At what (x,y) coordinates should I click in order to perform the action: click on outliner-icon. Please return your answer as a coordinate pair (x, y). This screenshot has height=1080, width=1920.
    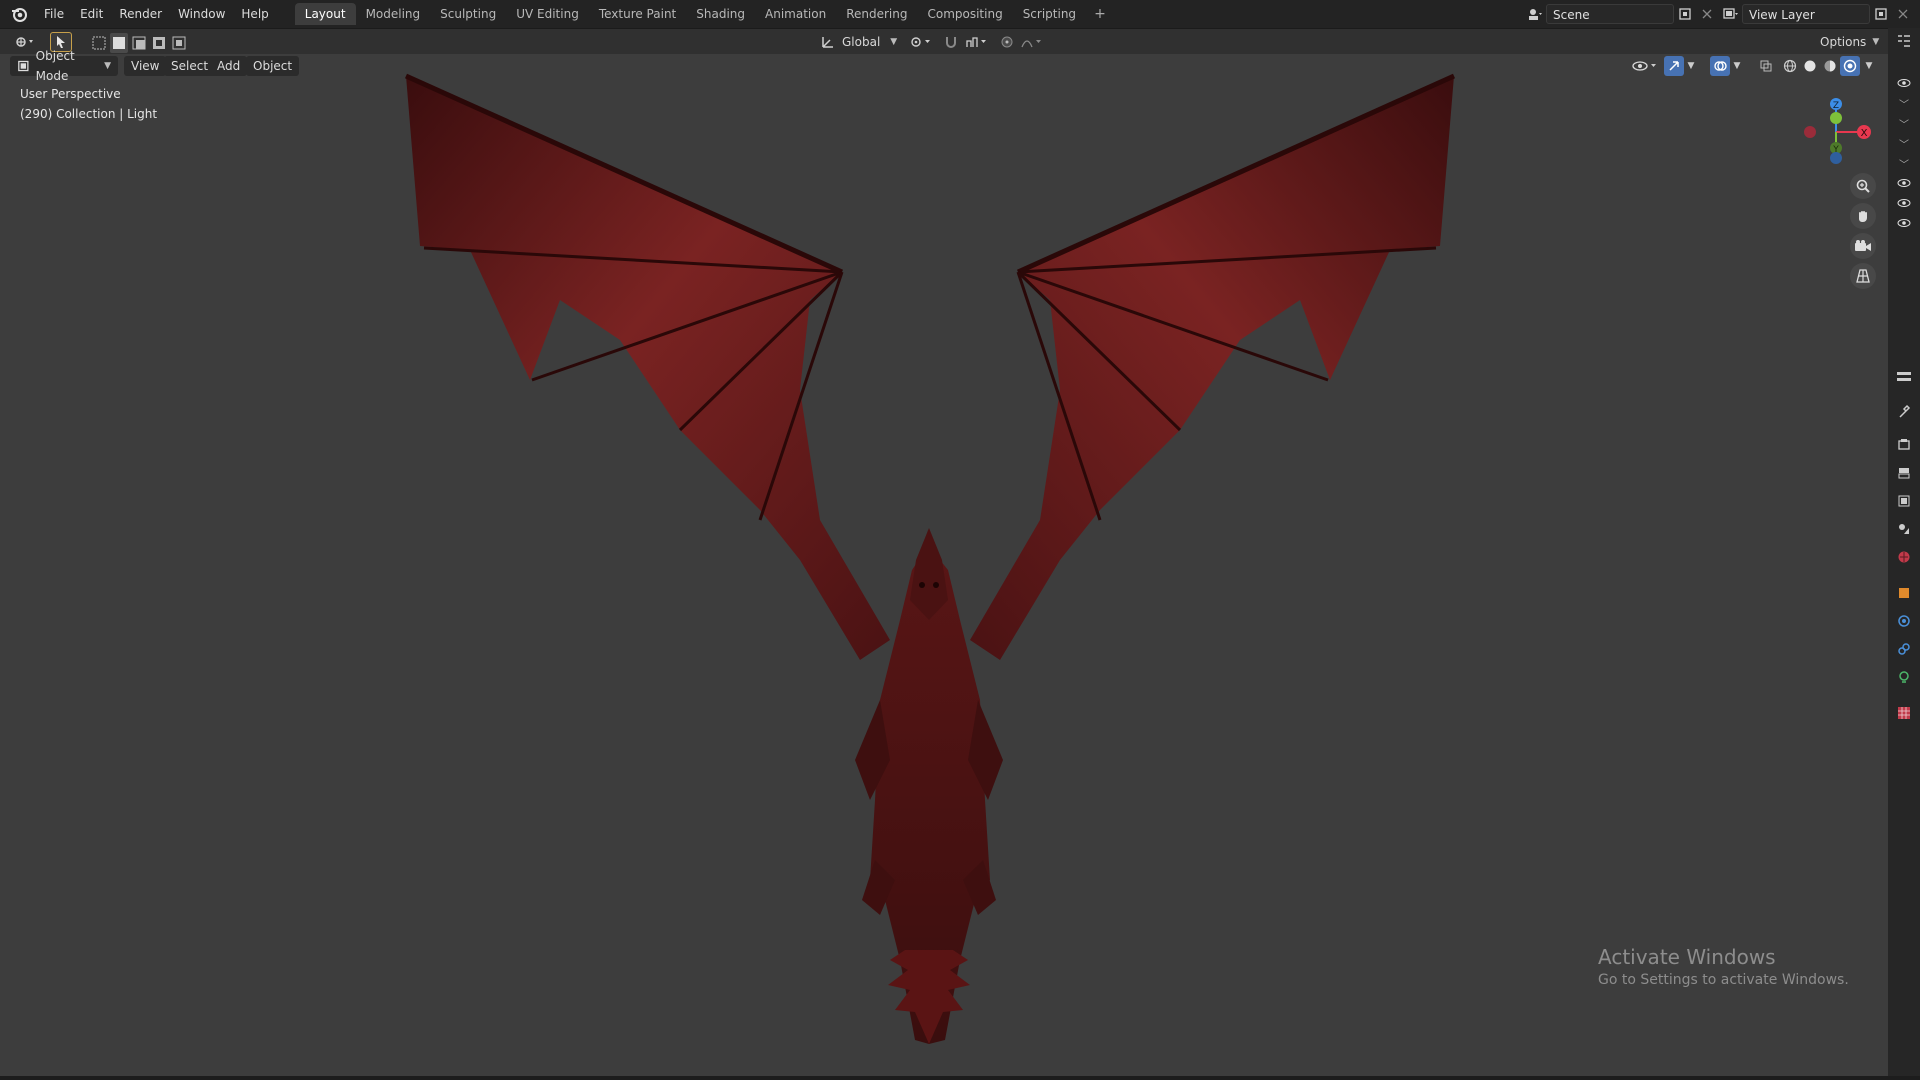
    Looking at the image, I should click on (1904, 41).